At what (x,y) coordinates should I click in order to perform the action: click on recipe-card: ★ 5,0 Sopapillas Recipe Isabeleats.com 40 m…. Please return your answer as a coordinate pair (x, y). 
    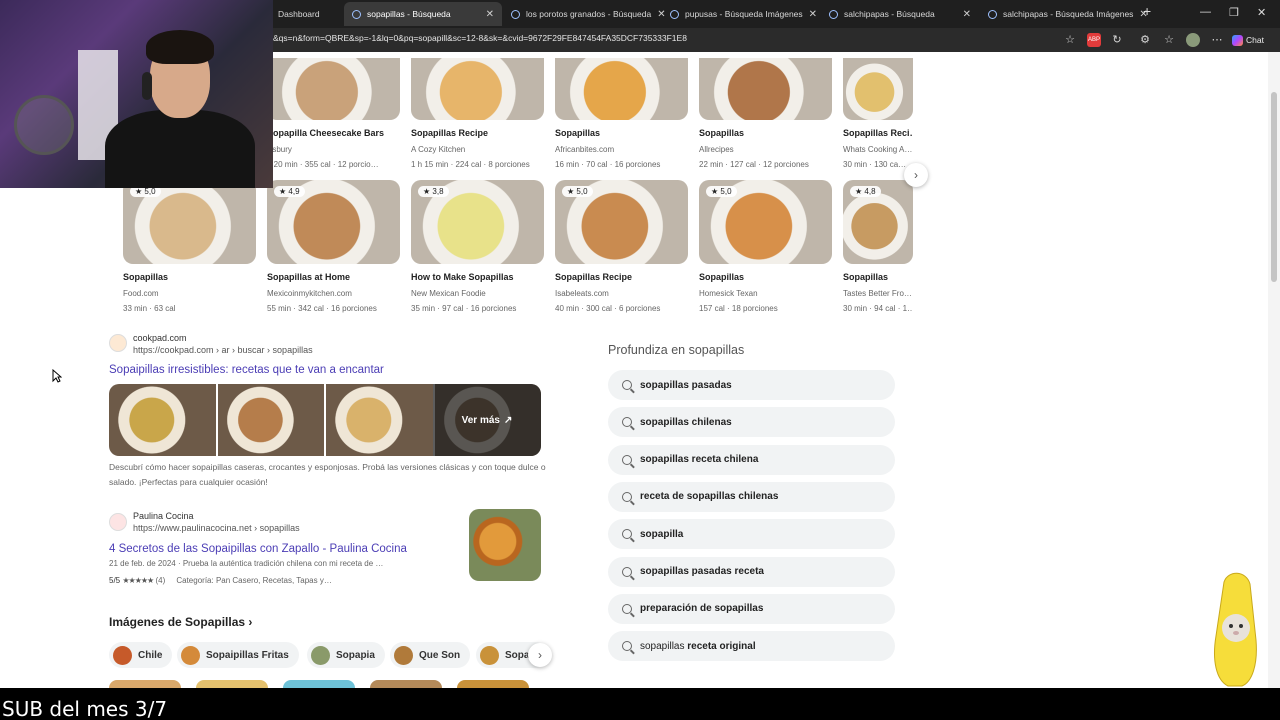
    Looking at the image, I should click on (621, 246).